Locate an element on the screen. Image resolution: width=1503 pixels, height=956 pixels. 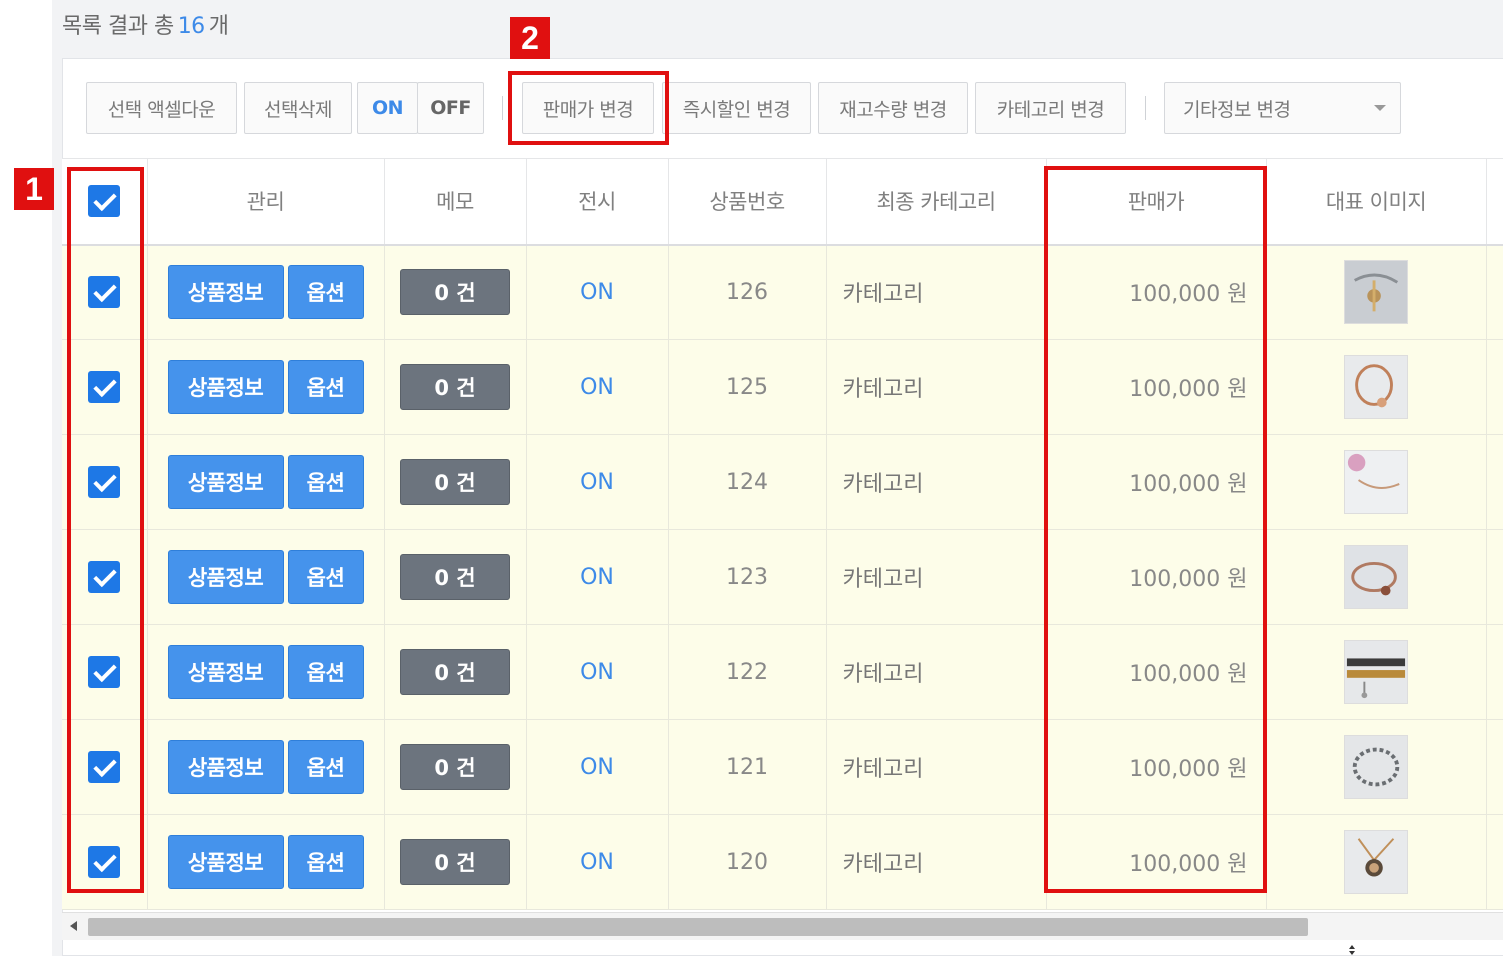
horizontal-scrollbar is located at coordinates (782, 926).